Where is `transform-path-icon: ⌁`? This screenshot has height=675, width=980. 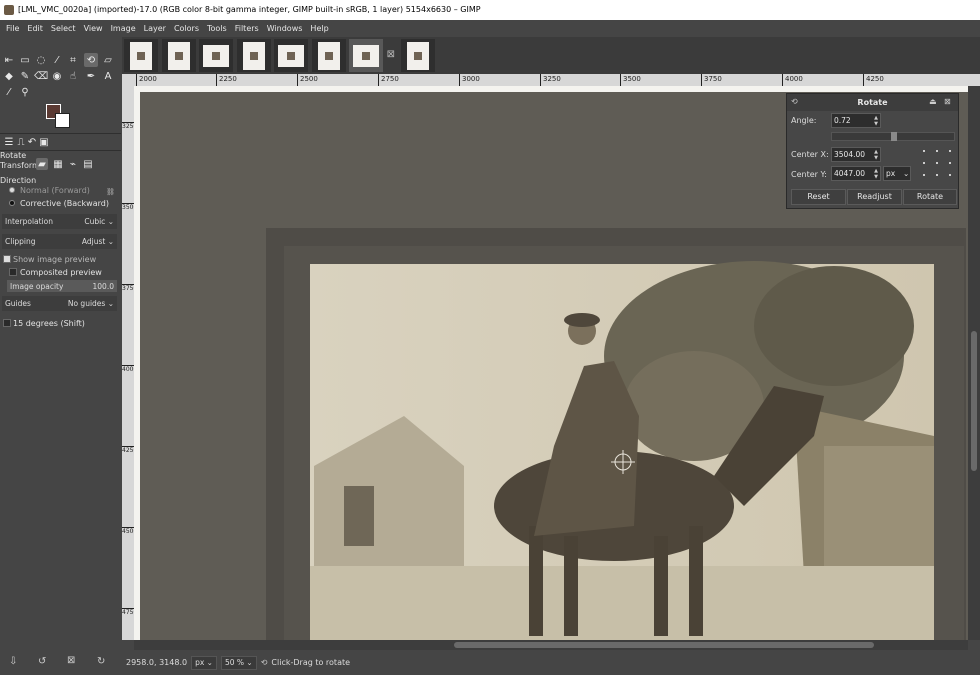
transform-path-icon: ⌁ is located at coordinates (73, 164).